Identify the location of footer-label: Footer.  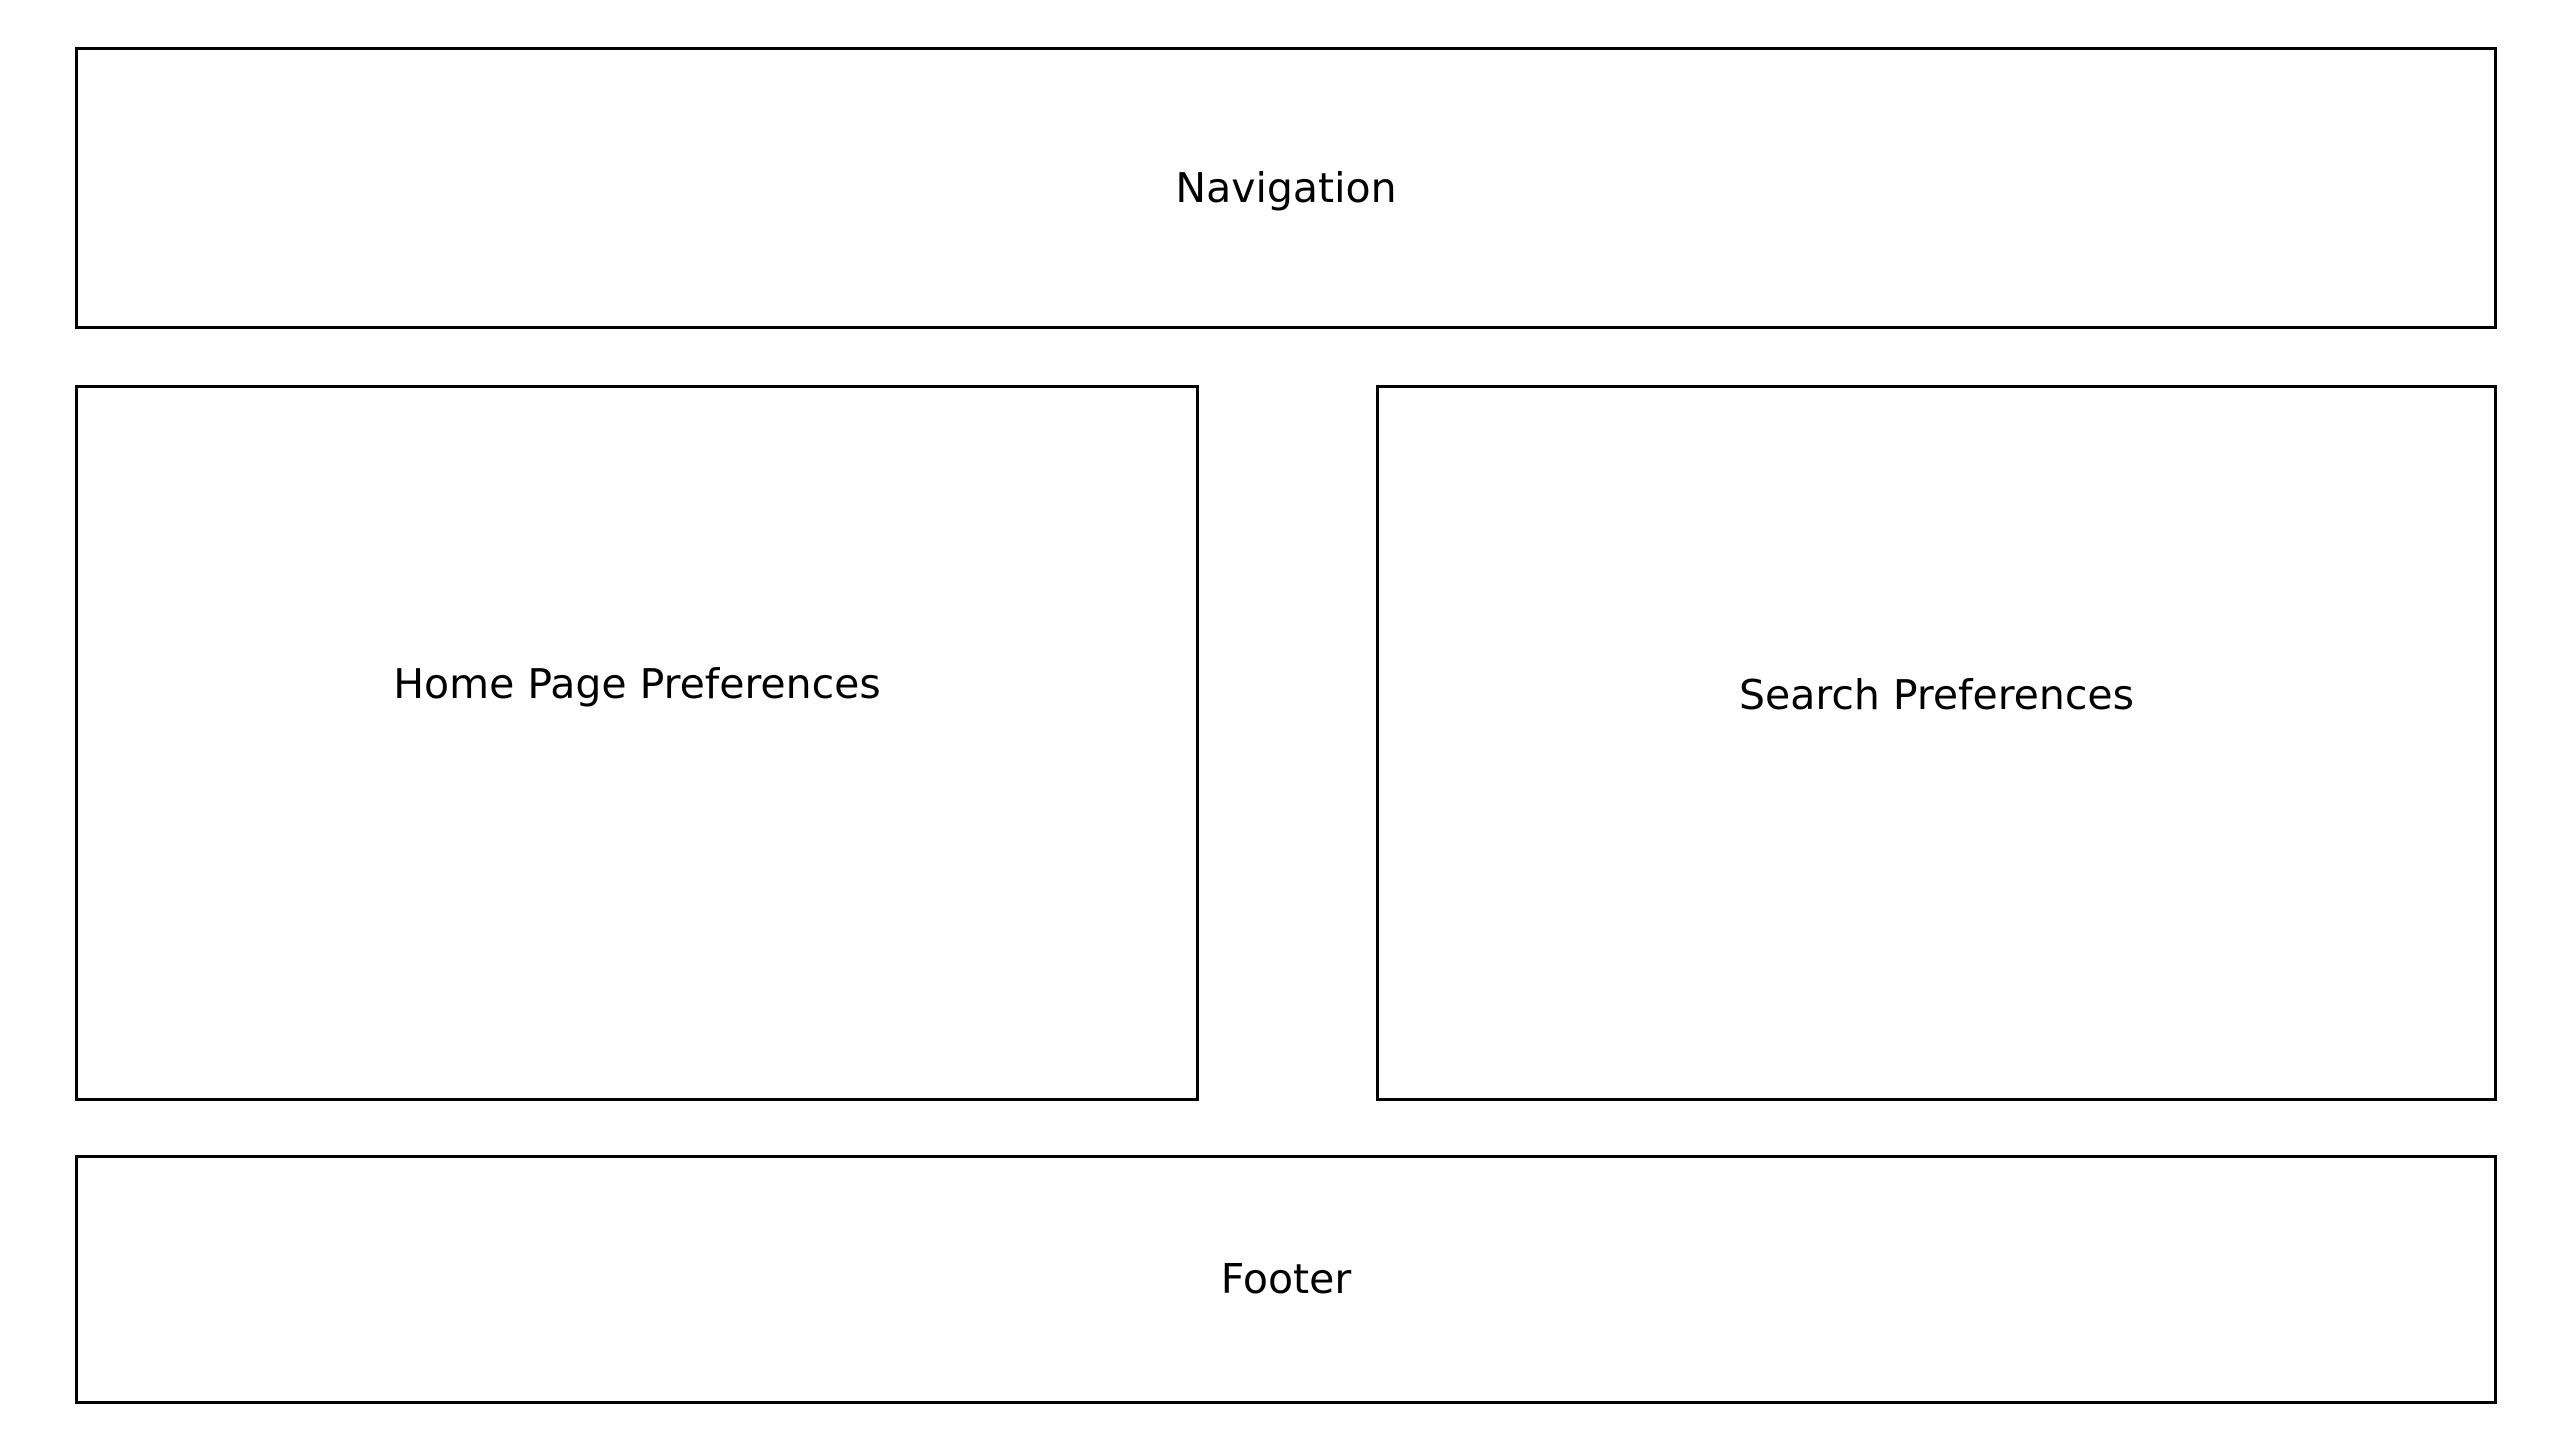
(1286, 1279).